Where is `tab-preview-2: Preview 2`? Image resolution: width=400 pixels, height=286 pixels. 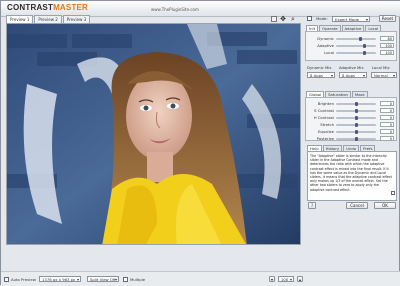 tab-preview-2: Preview 2 is located at coordinates (48, 19).